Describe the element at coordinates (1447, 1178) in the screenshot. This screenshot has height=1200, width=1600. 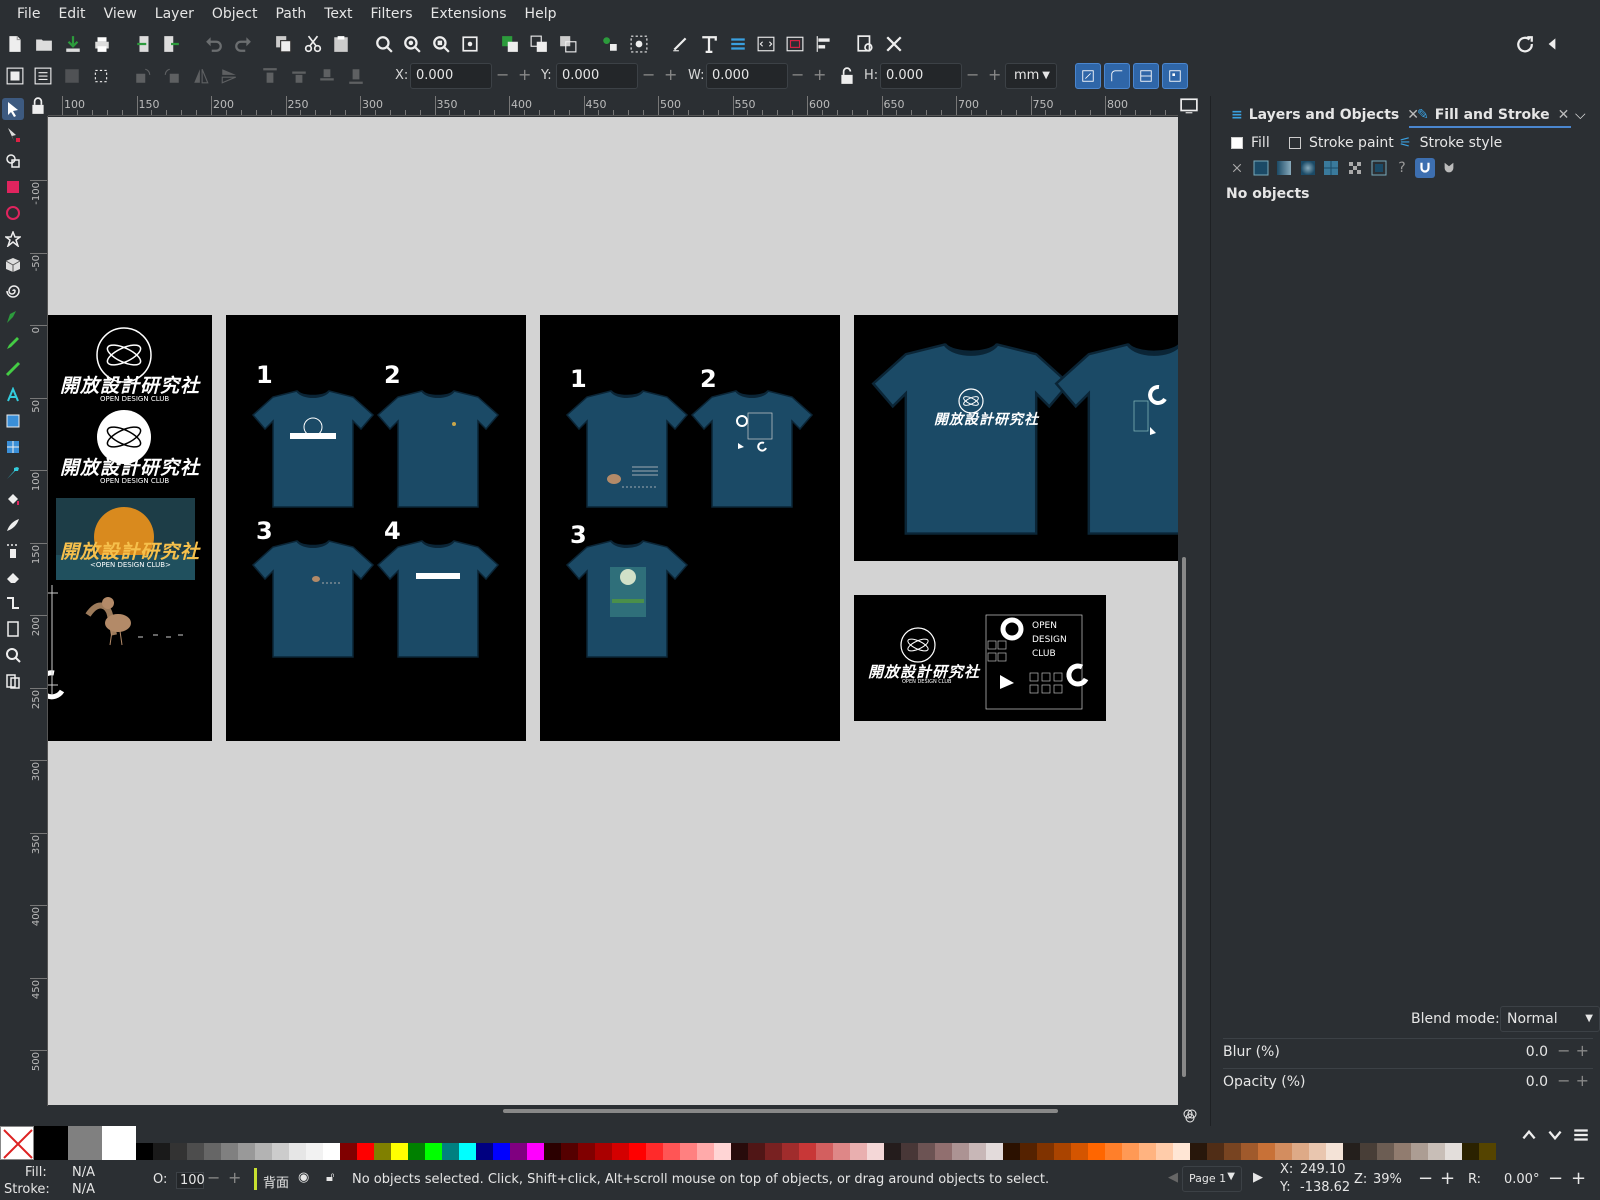
I see `zoom-in-button: +` at that location.